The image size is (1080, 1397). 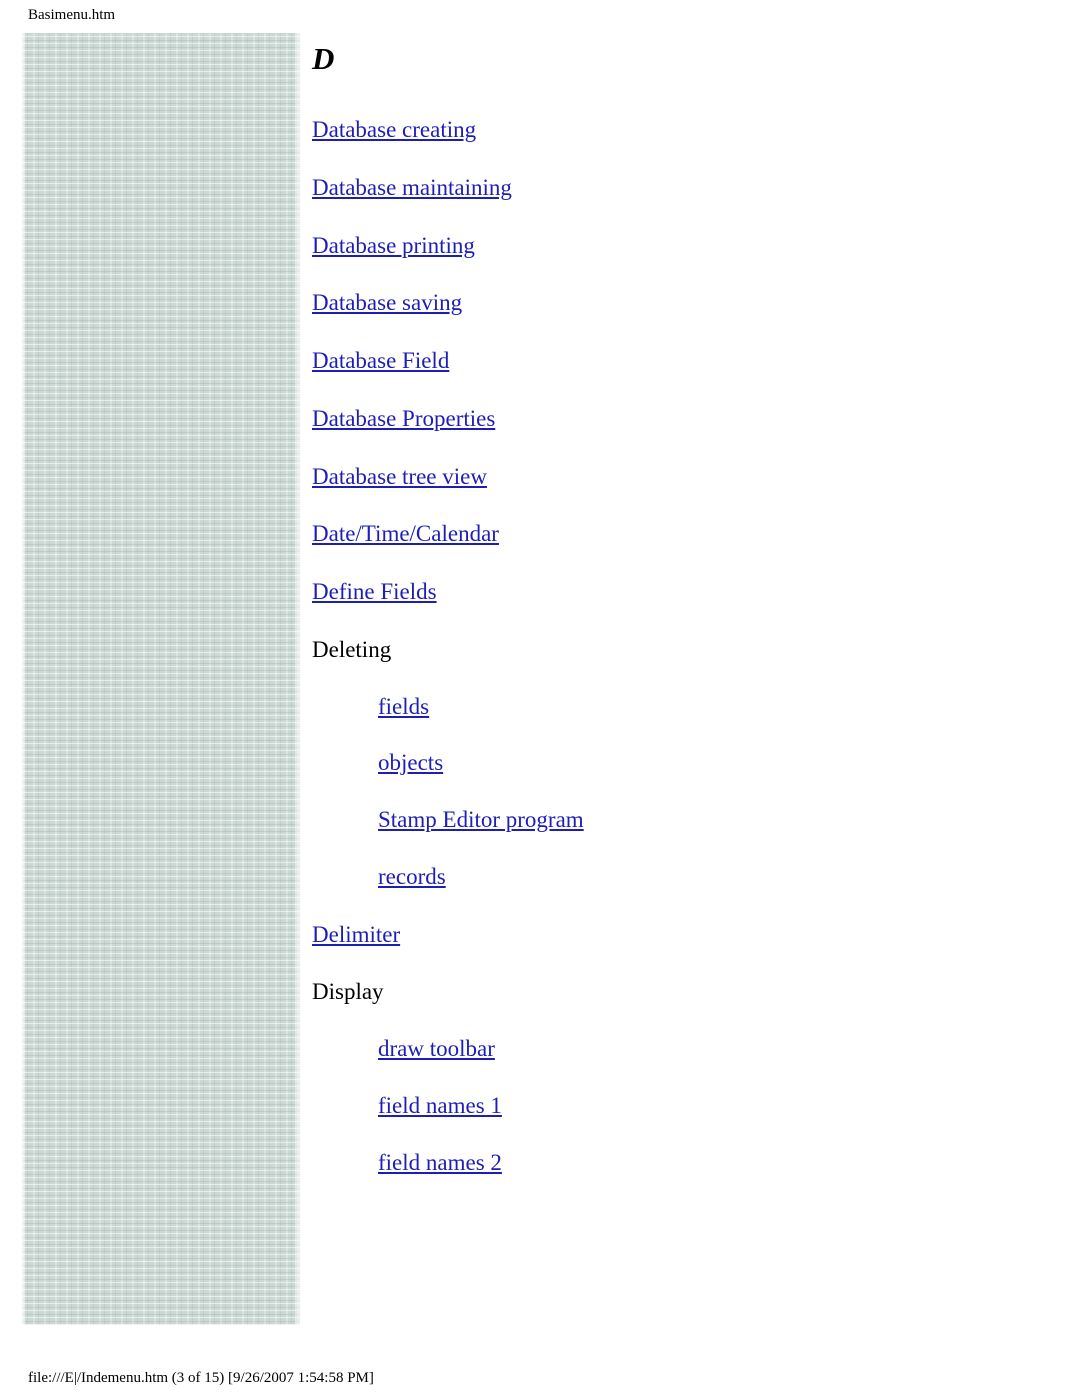 What do you see at coordinates (412, 876) in the screenshot?
I see `index-link: records` at bounding box center [412, 876].